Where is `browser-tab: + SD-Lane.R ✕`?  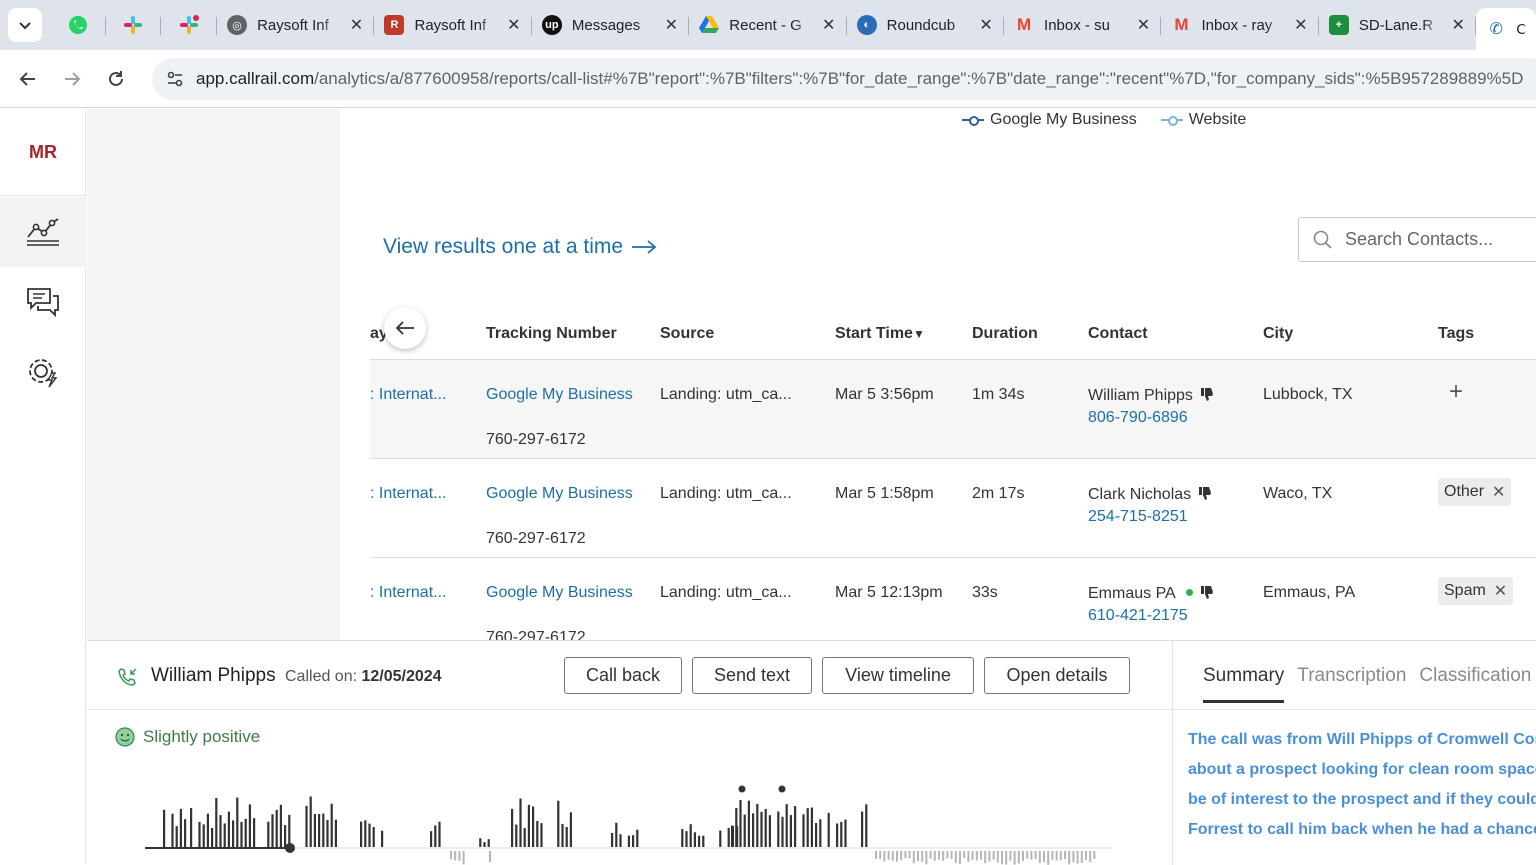 browser-tab: + SD-Lane.R ✕ is located at coordinates (1398, 25).